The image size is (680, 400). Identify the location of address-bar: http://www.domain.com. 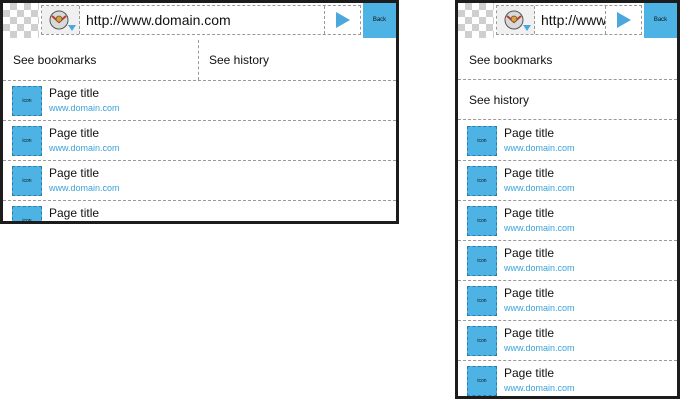
(201, 20).